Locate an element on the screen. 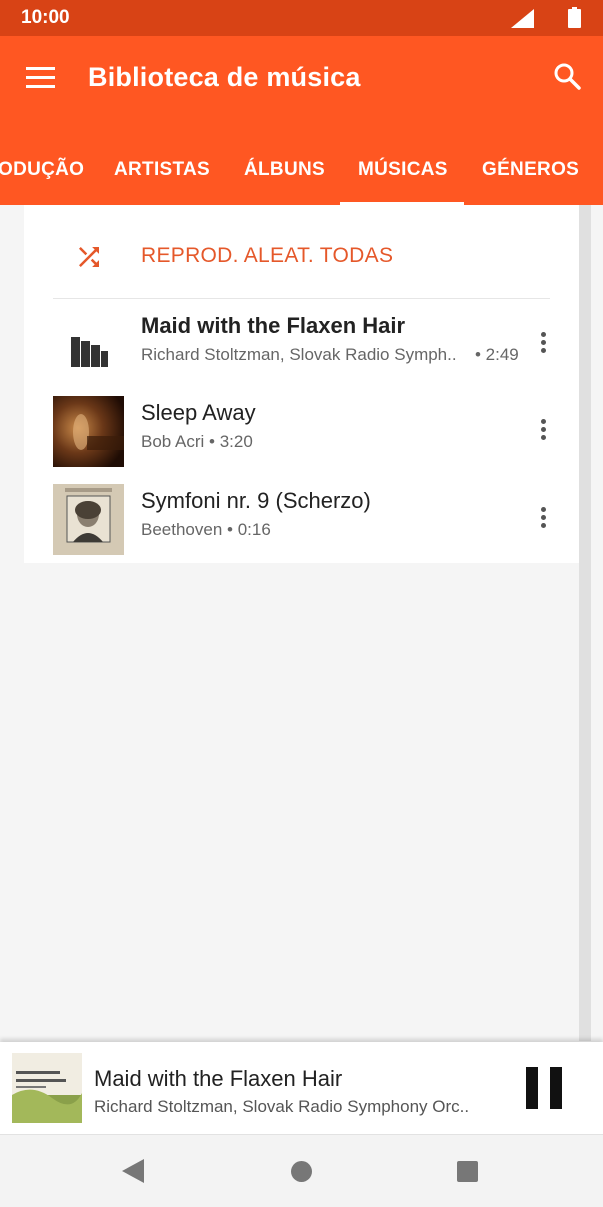 This screenshot has width=603, height=1207. song-row: Symfoni nr. 9 (Scherzo) Beethoven • 0:16 is located at coordinates (301, 521).